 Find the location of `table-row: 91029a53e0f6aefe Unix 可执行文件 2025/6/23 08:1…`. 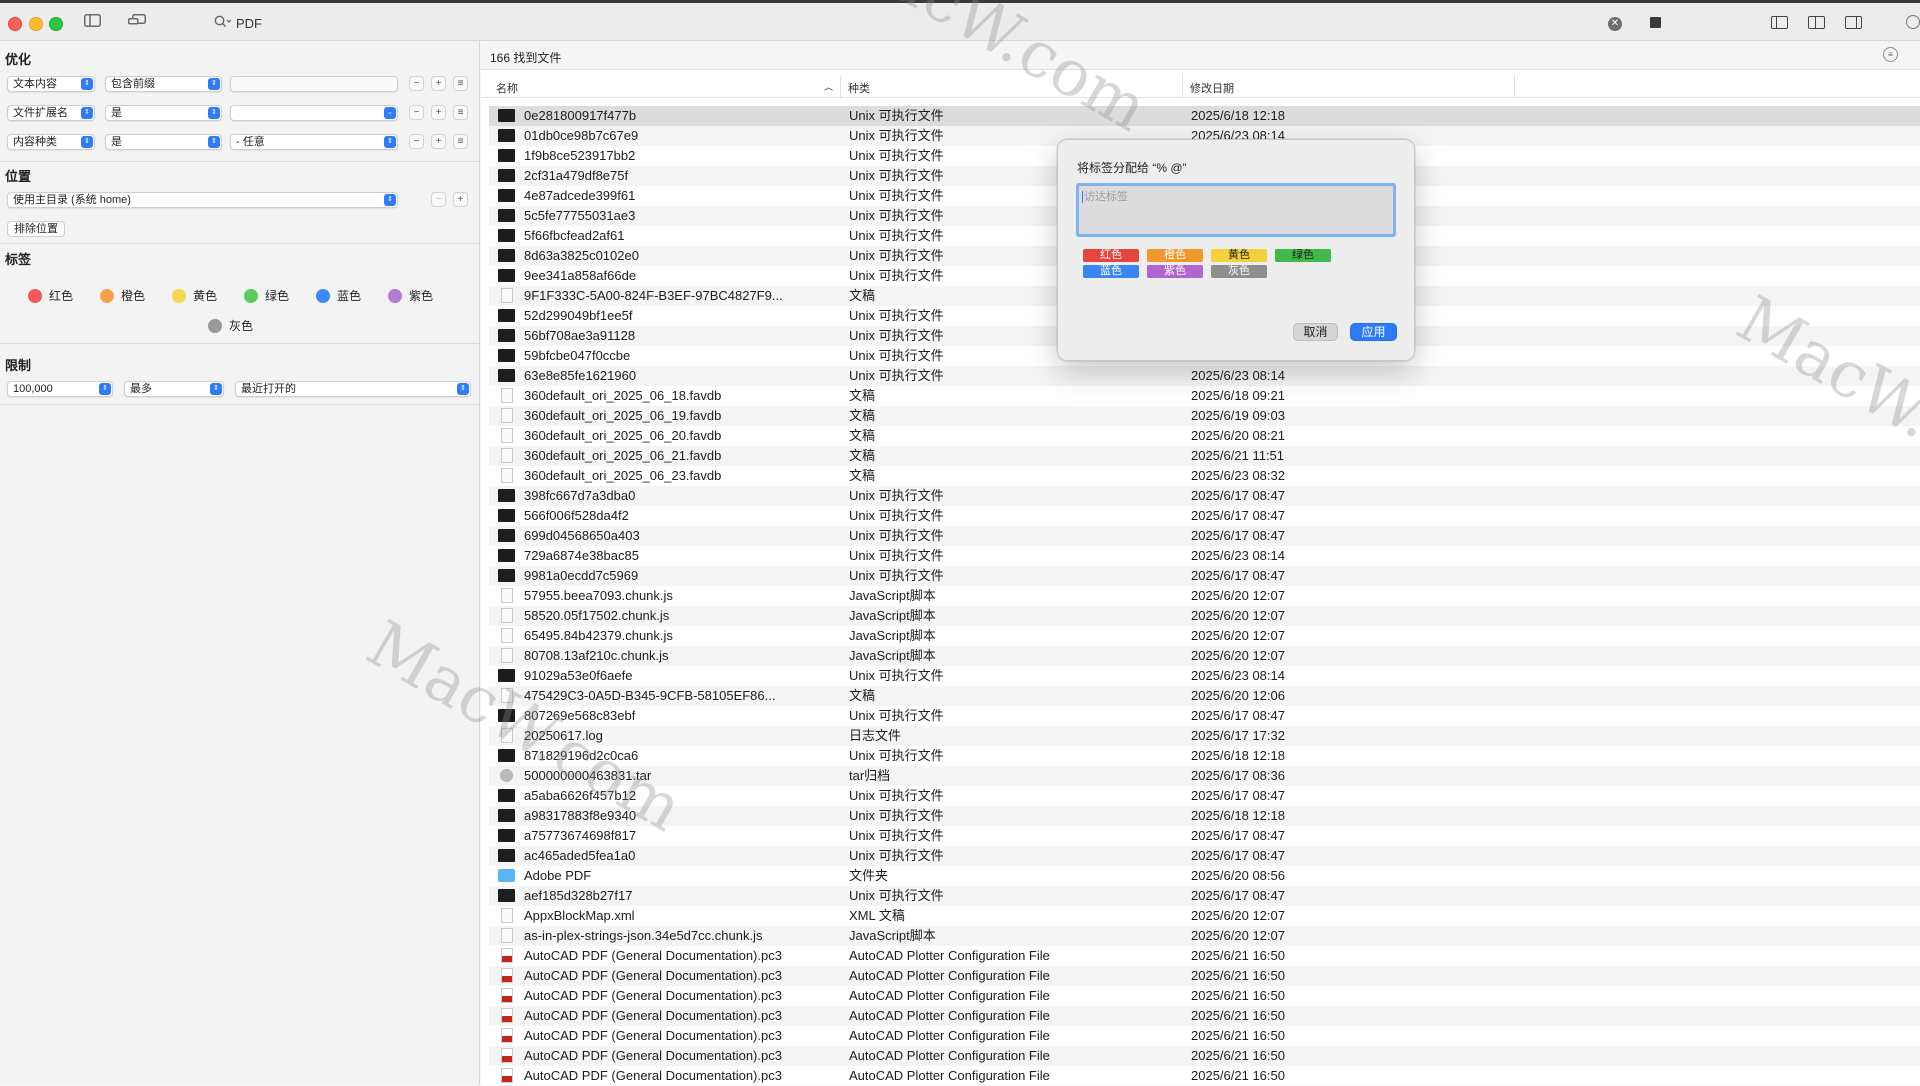

table-row: 91029a53e0f6aefe Unix 可执行文件 2025/6/23 08:1… is located at coordinates (1204, 676).